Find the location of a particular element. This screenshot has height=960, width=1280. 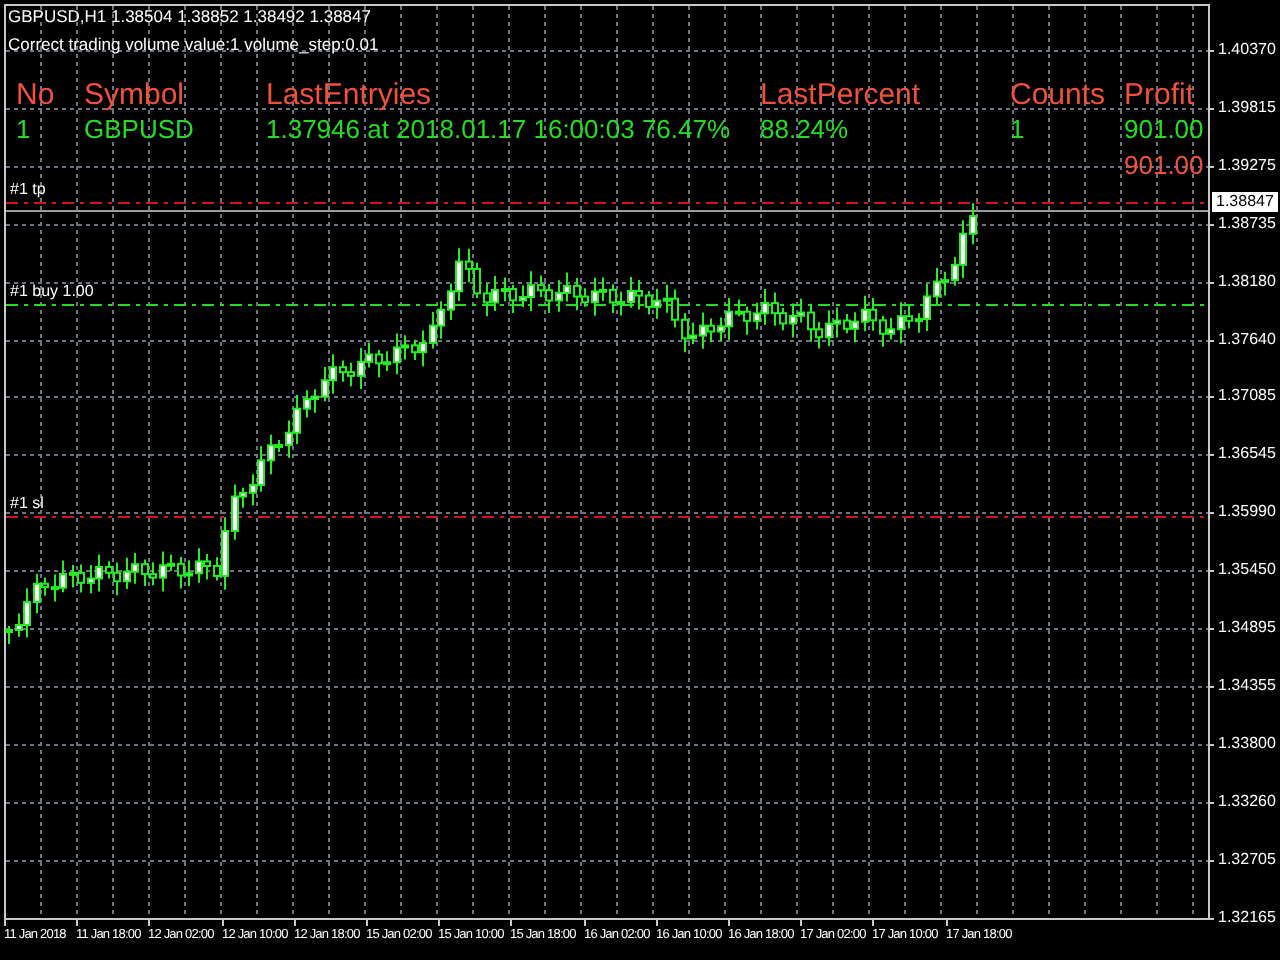

order-line-label: #1 tp is located at coordinates (28, 190).